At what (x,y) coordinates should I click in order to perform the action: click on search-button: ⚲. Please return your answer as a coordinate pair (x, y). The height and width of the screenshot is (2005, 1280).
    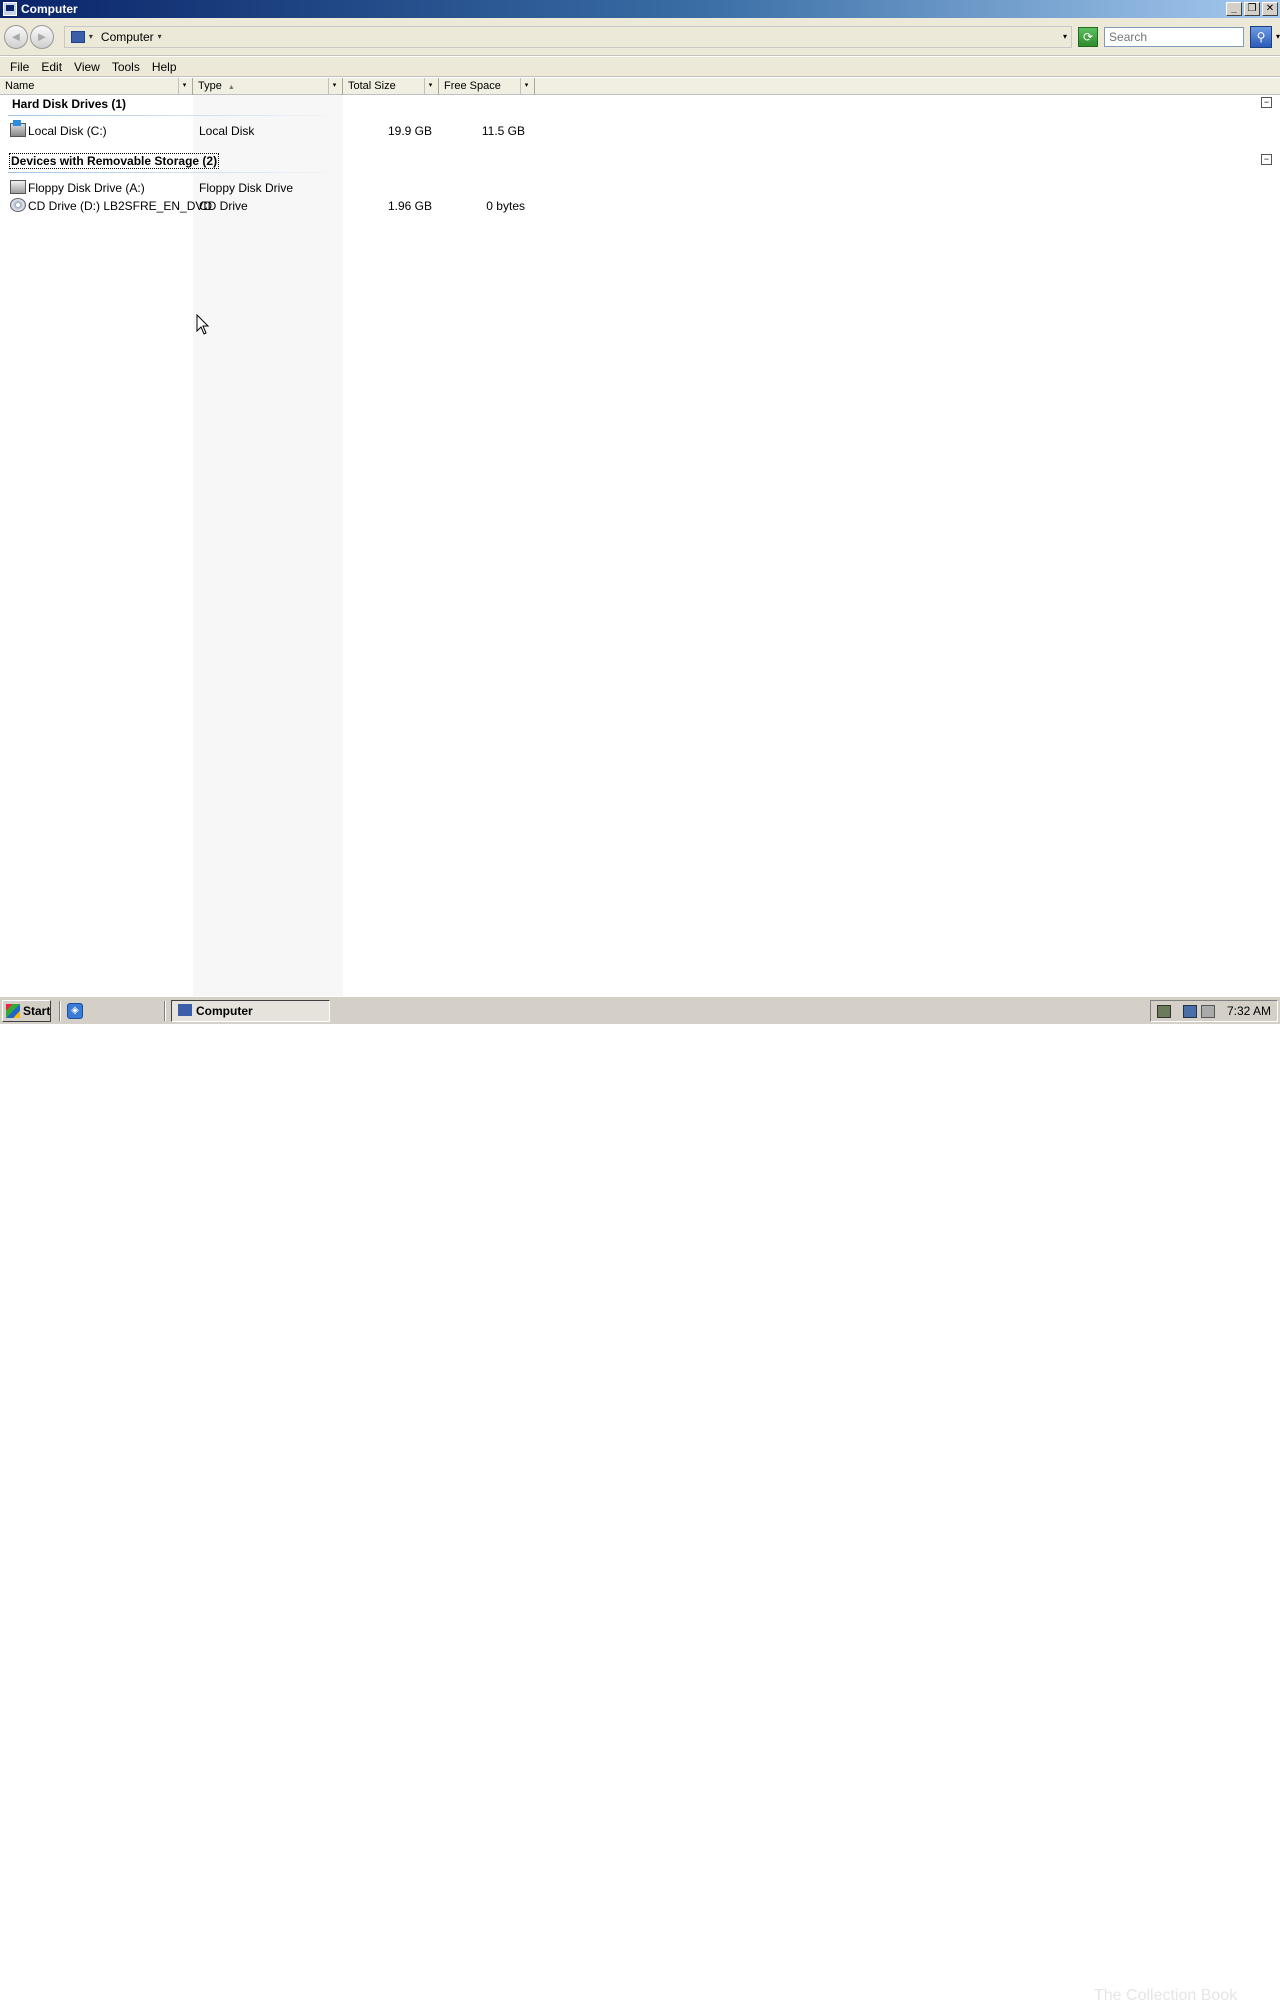
    Looking at the image, I should click on (1261, 36).